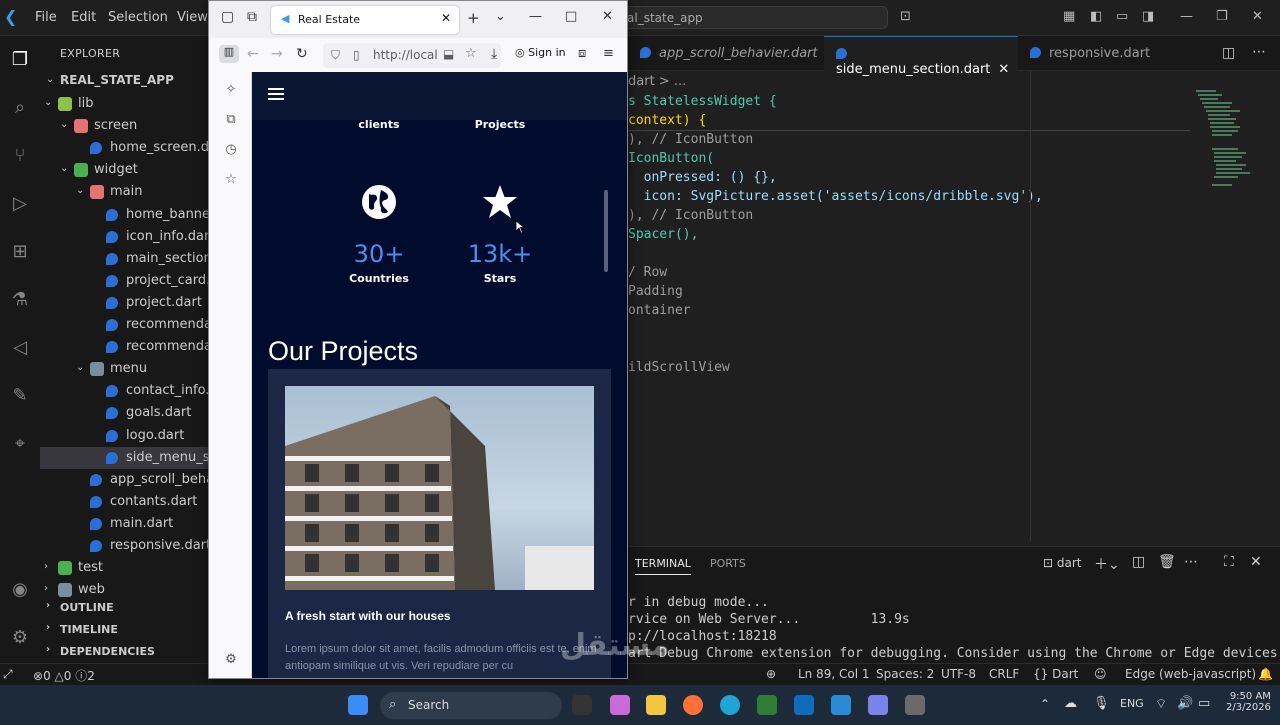 Image resolution: width=1280 pixels, height=725 pixels. I want to click on encoding: UTF-8, so click(958, 674).